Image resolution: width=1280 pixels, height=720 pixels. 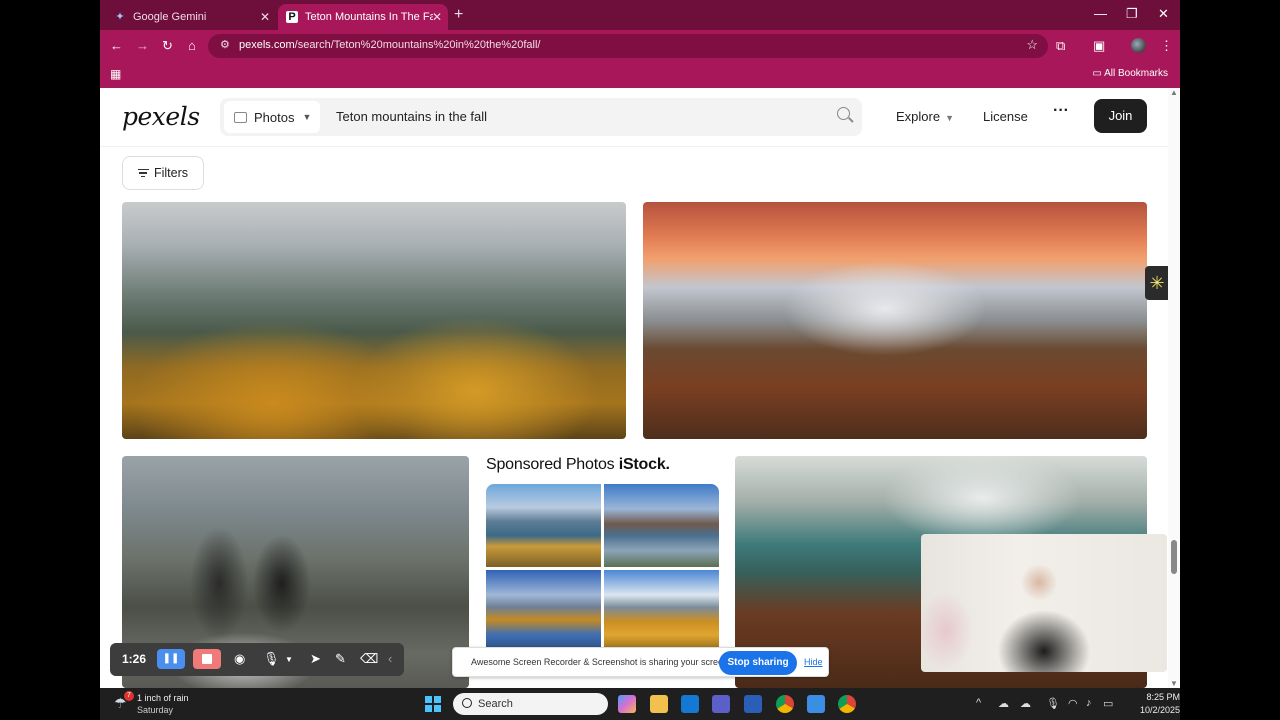 I want to click on volume-icon: ♪, so click(x=1089, y=703).